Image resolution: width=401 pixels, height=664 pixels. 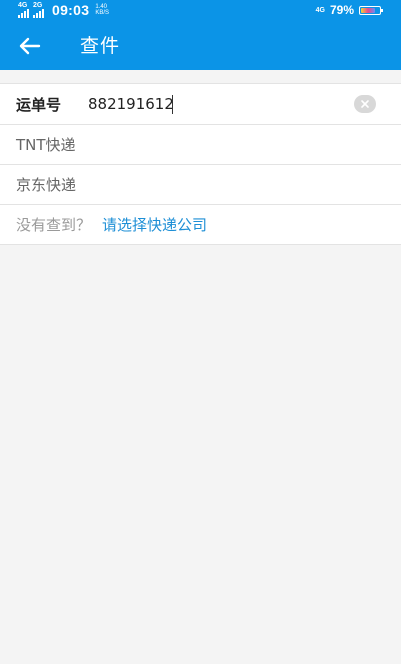 What do you see at coordinates (39, 104) in the screenshot?
I see `waybill-label: 运单号` at bounding box center [39, 104].